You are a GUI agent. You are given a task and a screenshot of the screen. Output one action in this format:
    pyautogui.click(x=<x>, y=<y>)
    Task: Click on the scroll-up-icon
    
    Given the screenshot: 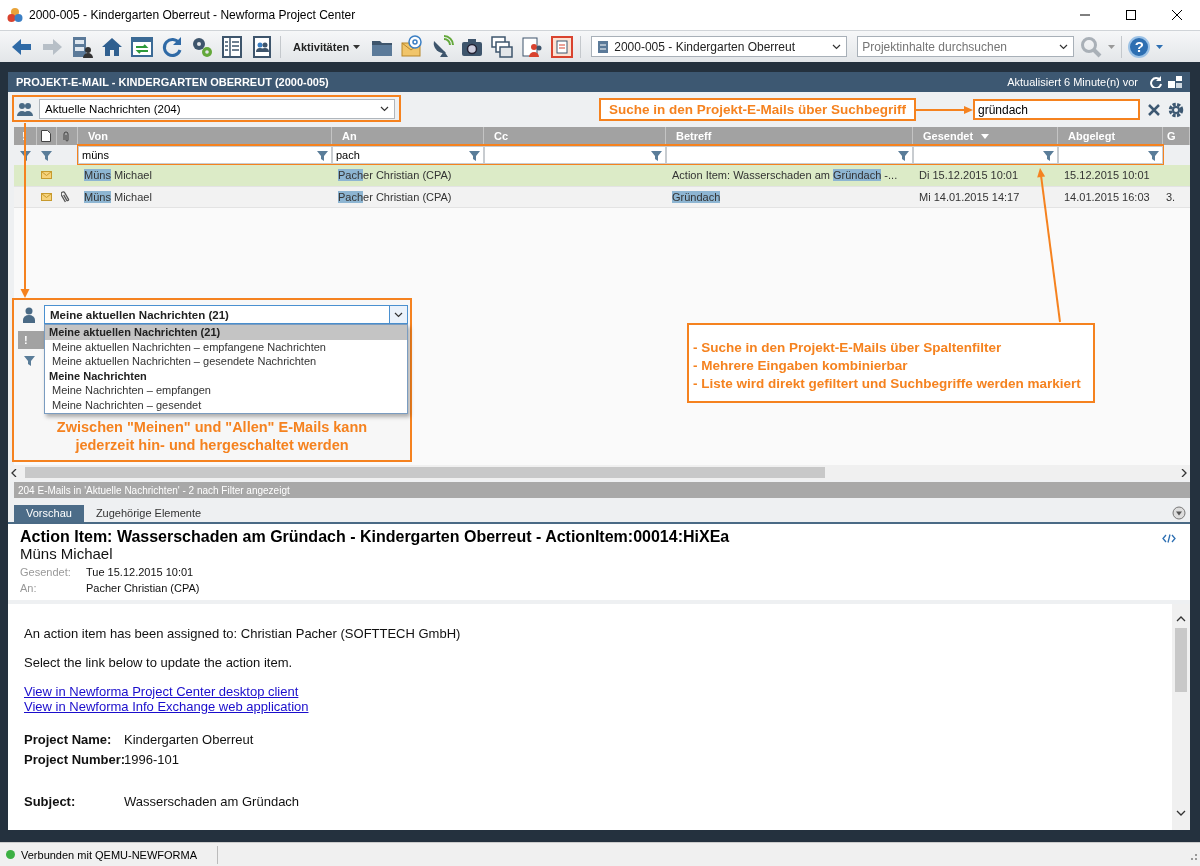 What is the action you would take?
    pyautogui.click(x=1181, y=619)
    